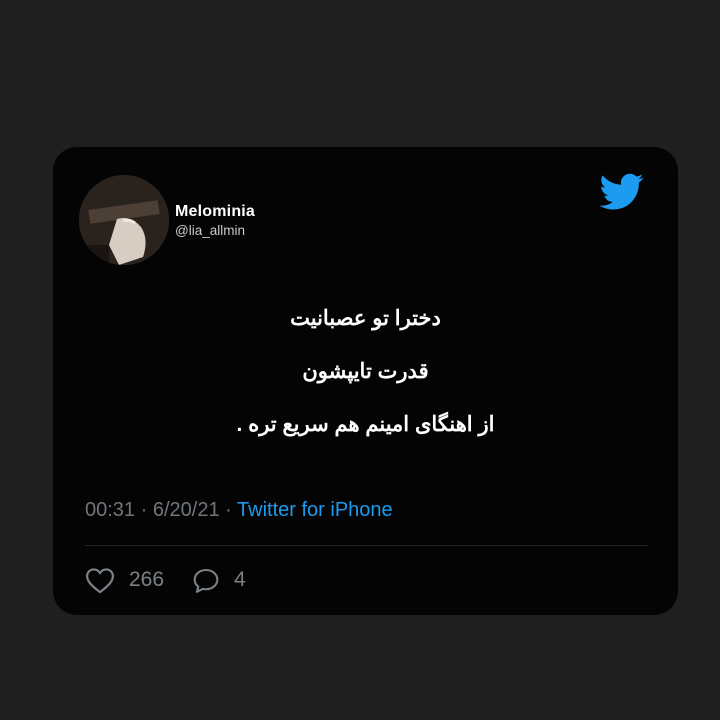 The height and width of the screenshot is (720, 720). Describe the element at coordinates (315, 510) in the screenshot. I see `tweet-source-link: Twitter for iPhone` at that location.